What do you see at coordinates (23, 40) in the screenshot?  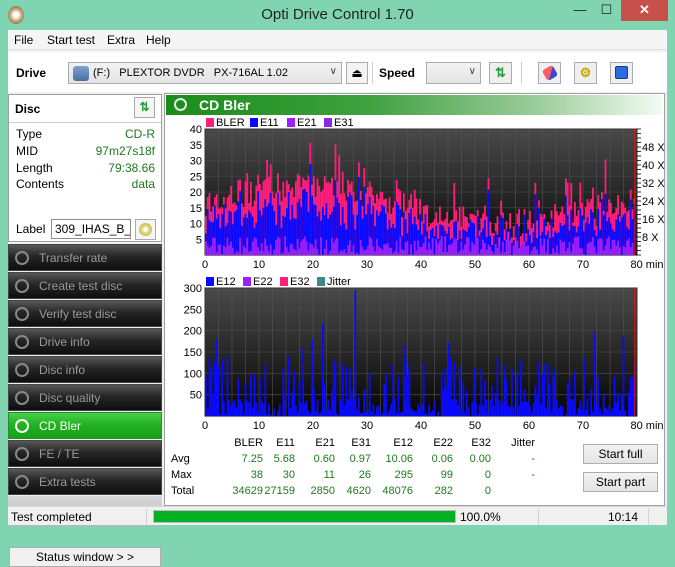 I see `menu-file: File` at bounding box center [23, 40].